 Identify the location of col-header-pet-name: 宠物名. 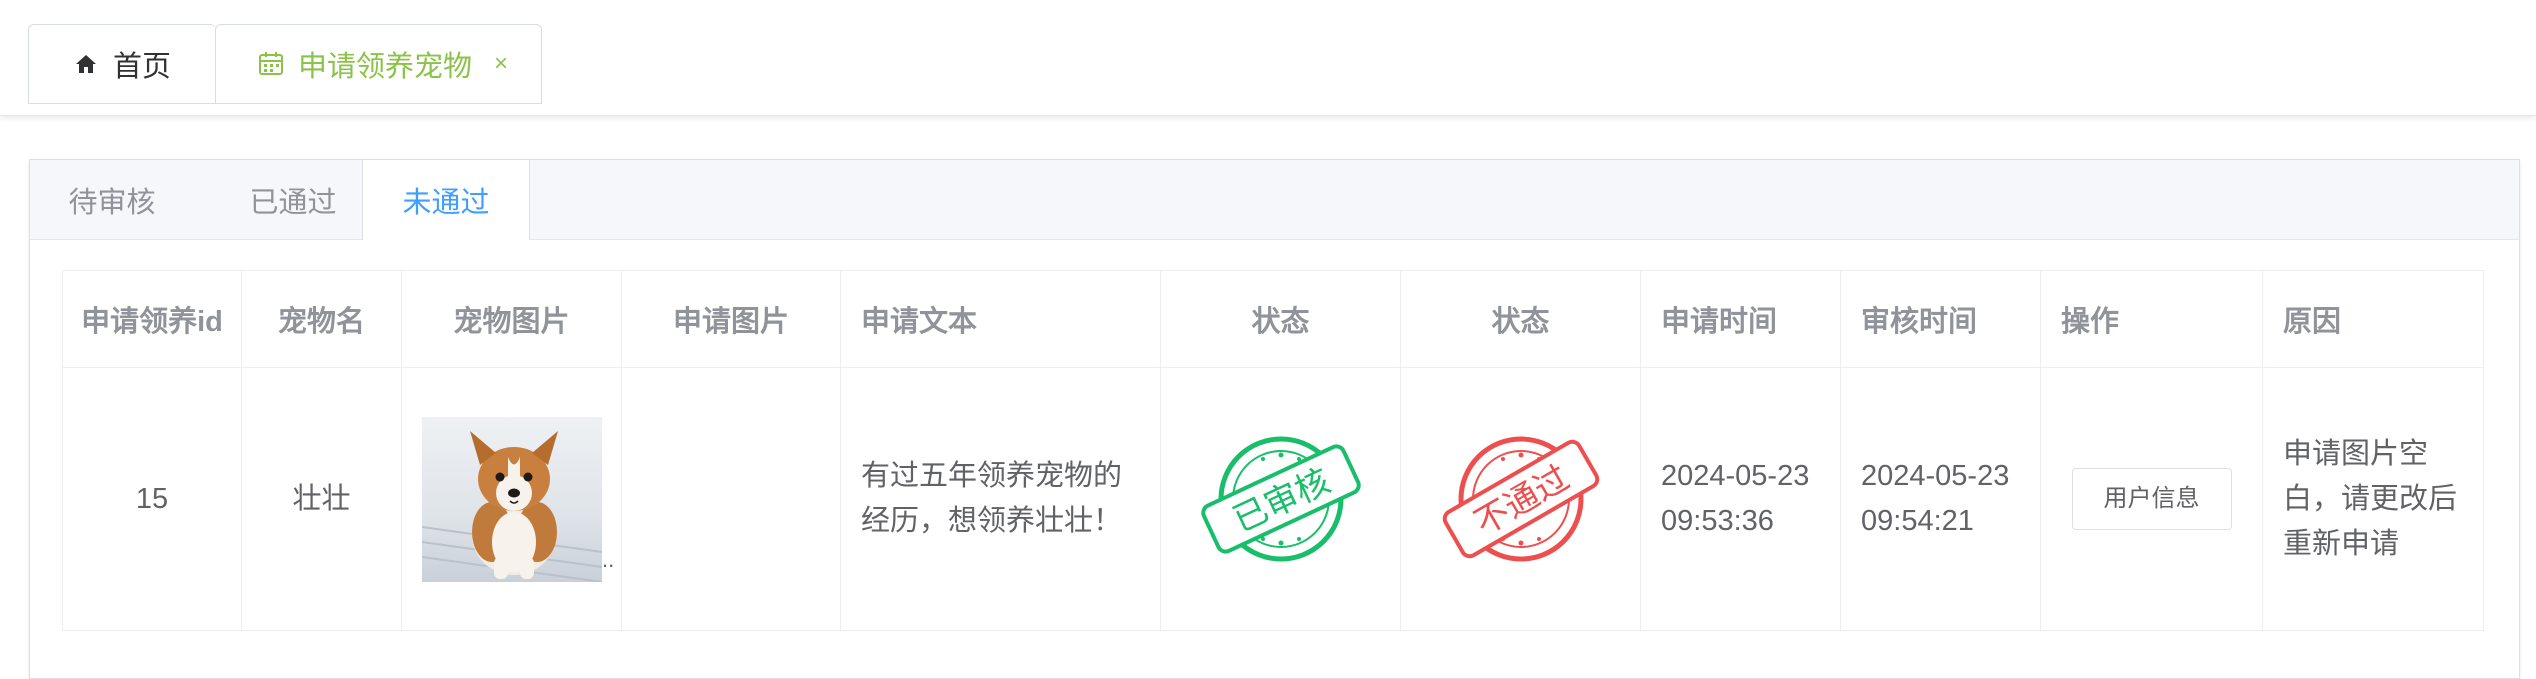
(321, 319).